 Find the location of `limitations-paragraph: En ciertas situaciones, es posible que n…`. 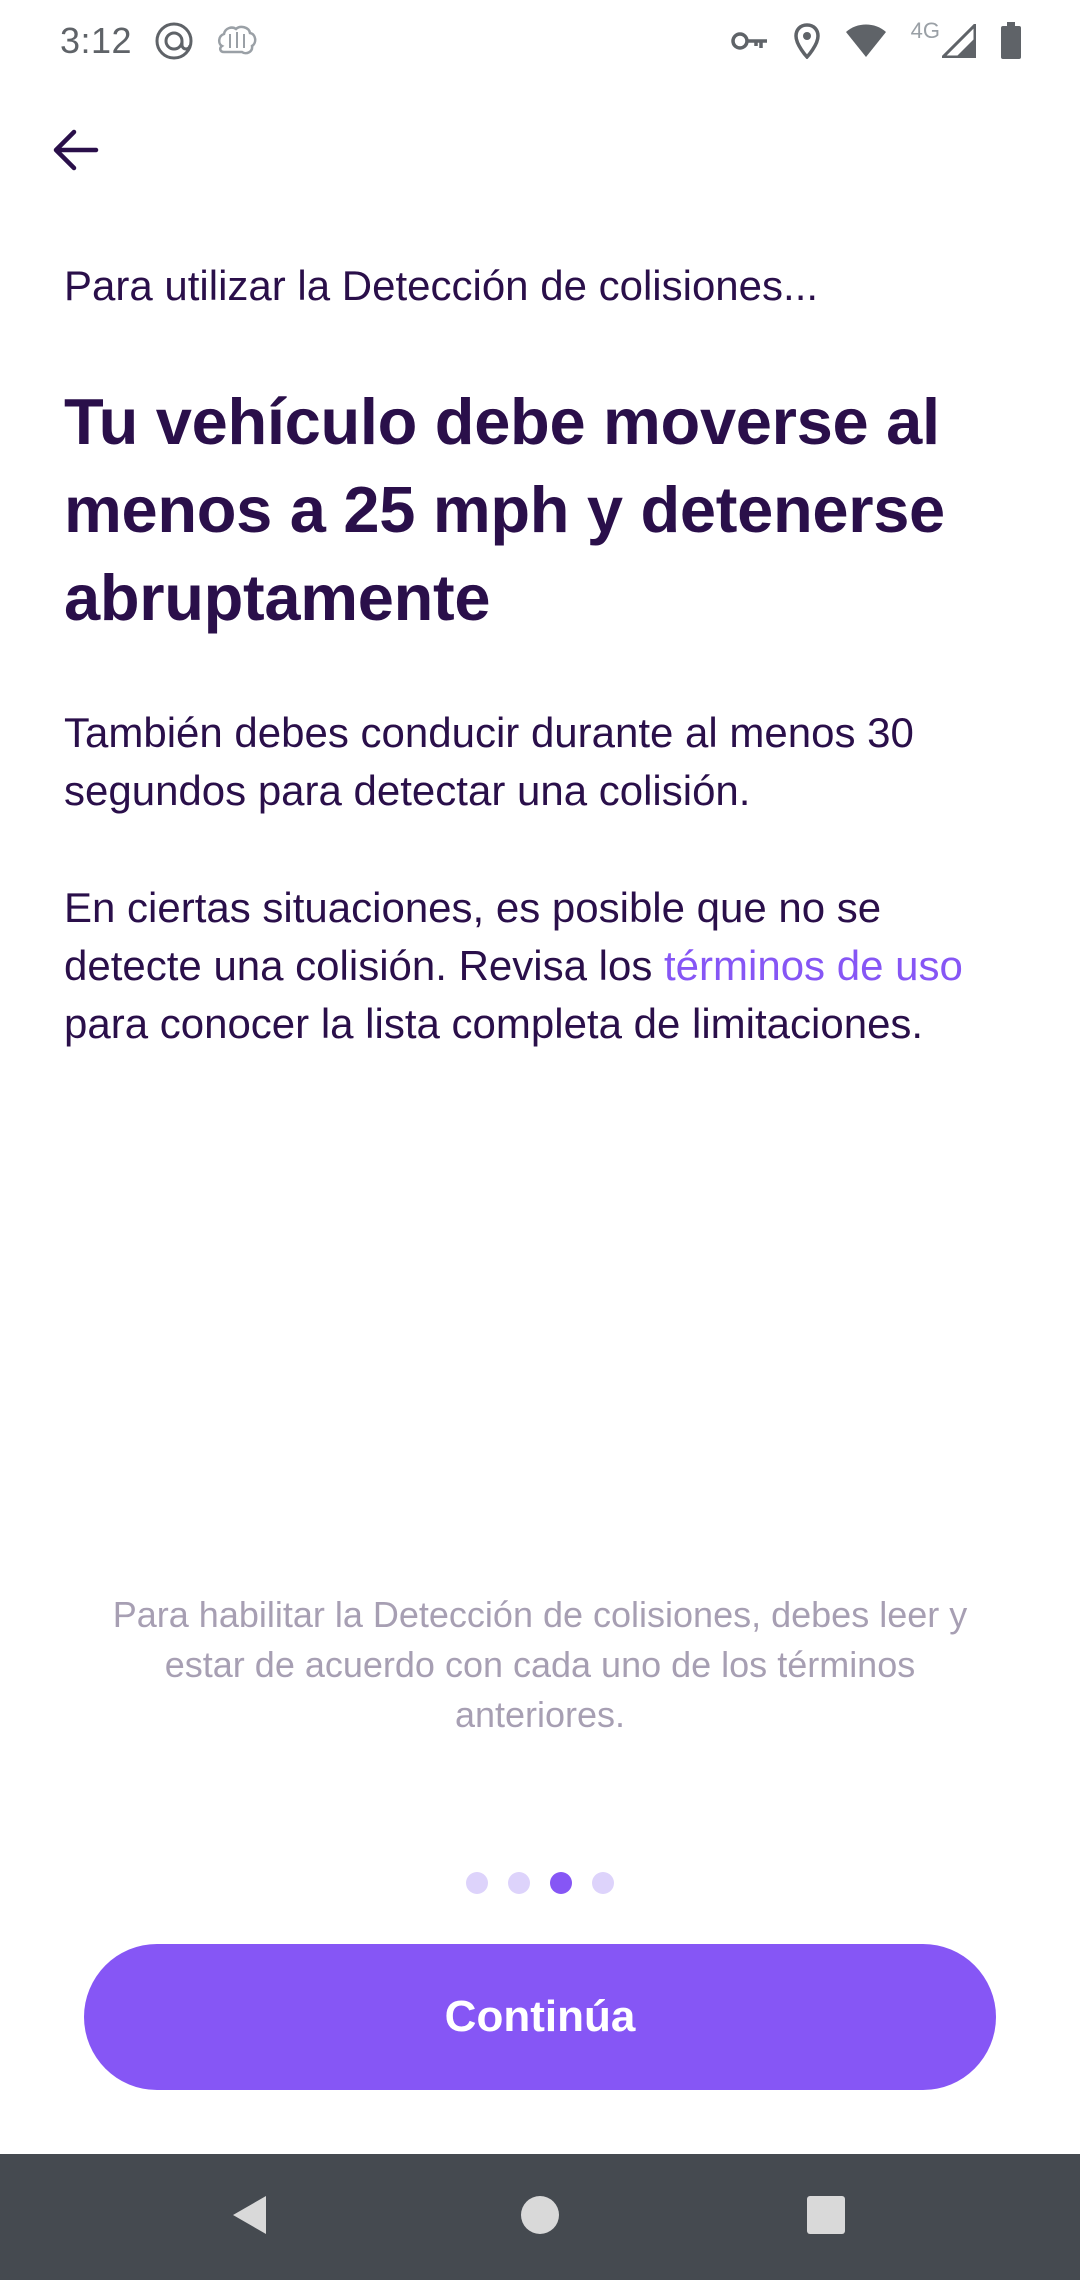

limitations-paragraph: En ciertas situaciones, es posible que n… is located at coordinates (540, 966).